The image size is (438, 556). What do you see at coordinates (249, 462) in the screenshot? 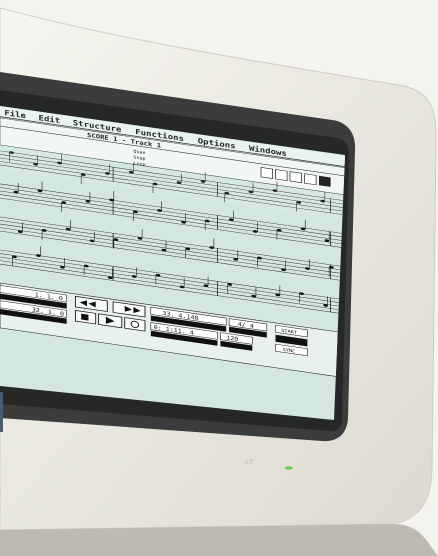
I see `monitor-badge: ST` at bounding box center [249, 462].